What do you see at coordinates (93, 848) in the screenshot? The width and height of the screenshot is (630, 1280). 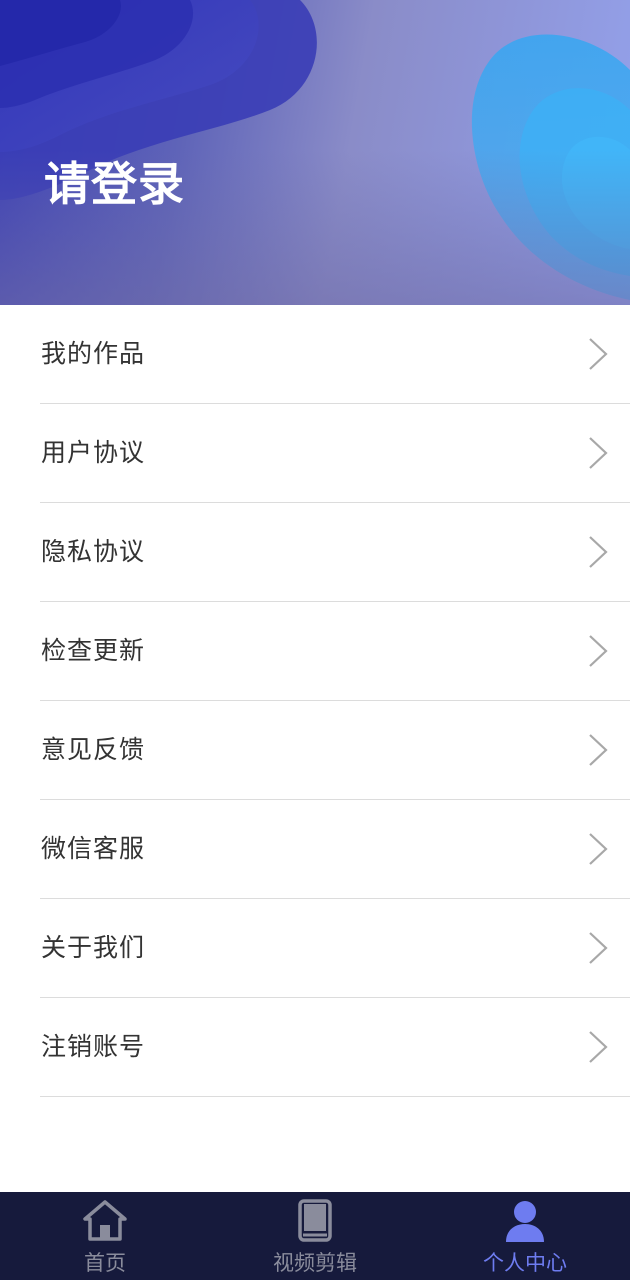 I see `menu-item-label: 微信客服` at bounding box center [93, 848].